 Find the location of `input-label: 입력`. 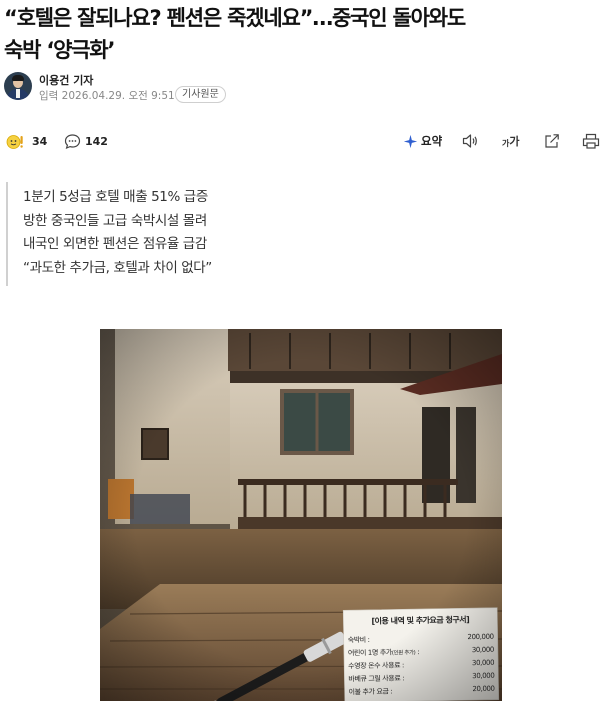

input-label: 입력 is located at coordinates (49, 96).